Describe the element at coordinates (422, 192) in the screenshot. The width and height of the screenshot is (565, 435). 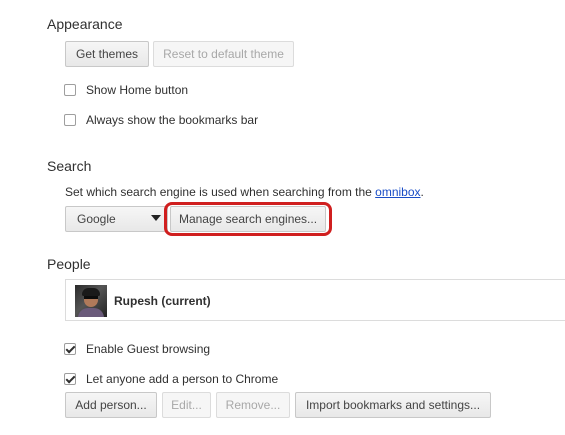
I see `search-description-end: .` at that location.